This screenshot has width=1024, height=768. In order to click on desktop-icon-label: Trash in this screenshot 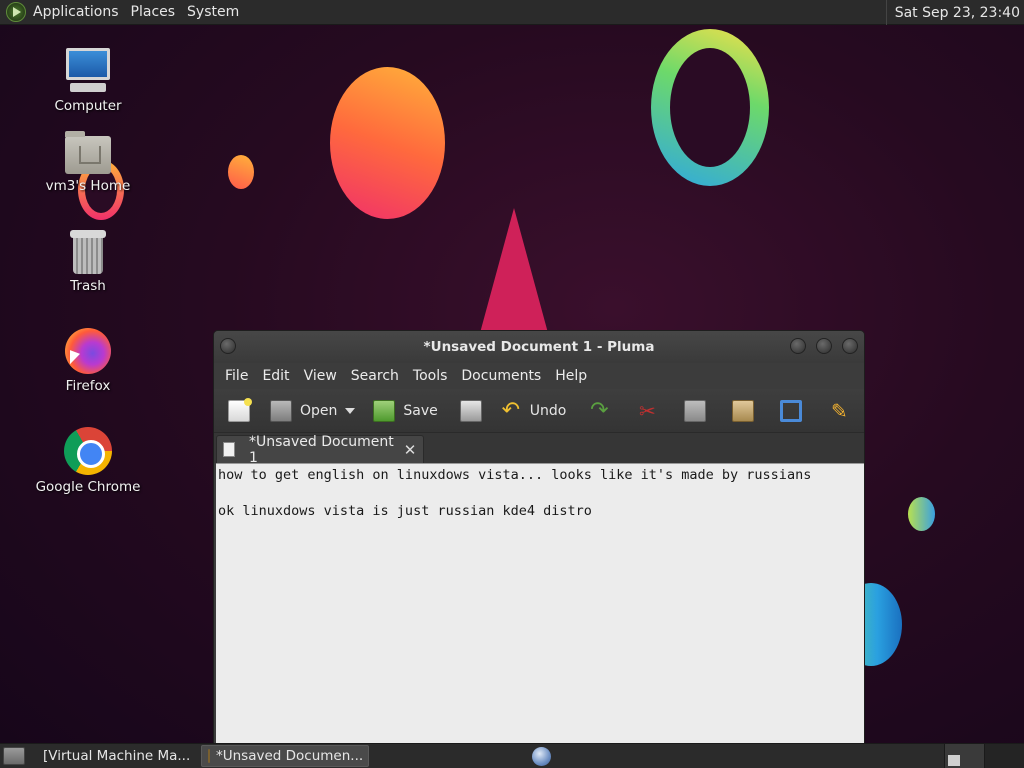, I will do `click(88, 286)`.